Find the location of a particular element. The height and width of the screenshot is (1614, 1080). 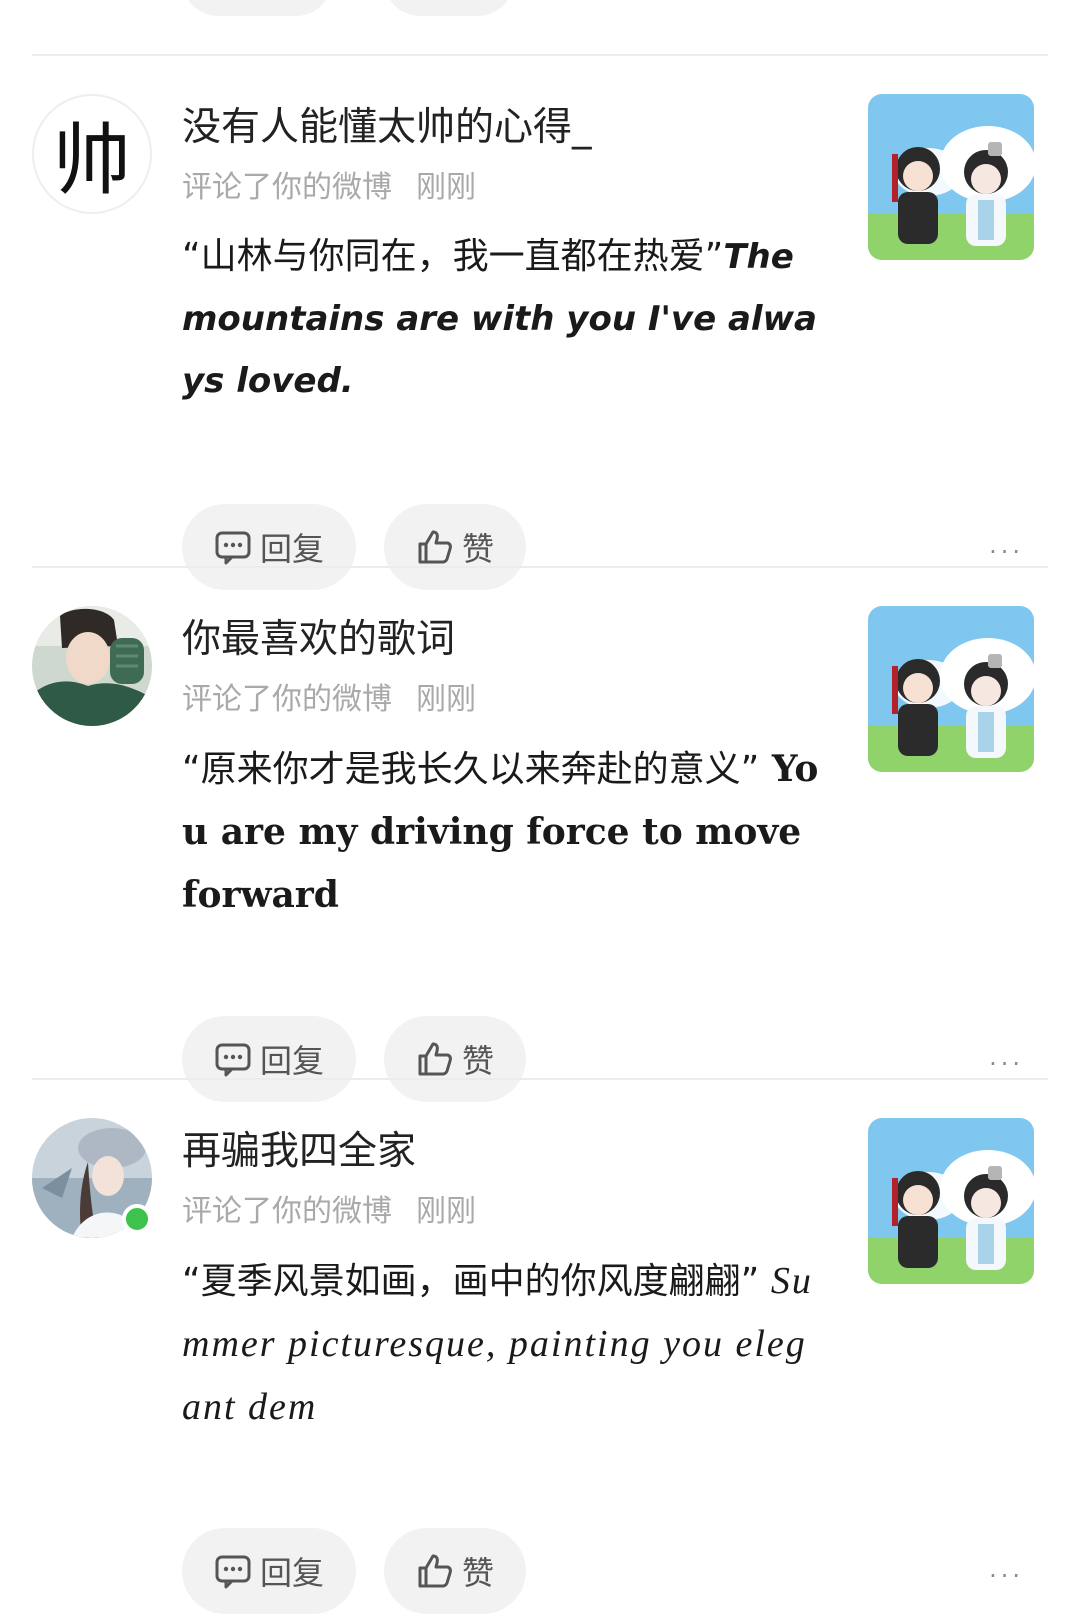

avatar-image is located at coordinates (92, 666).